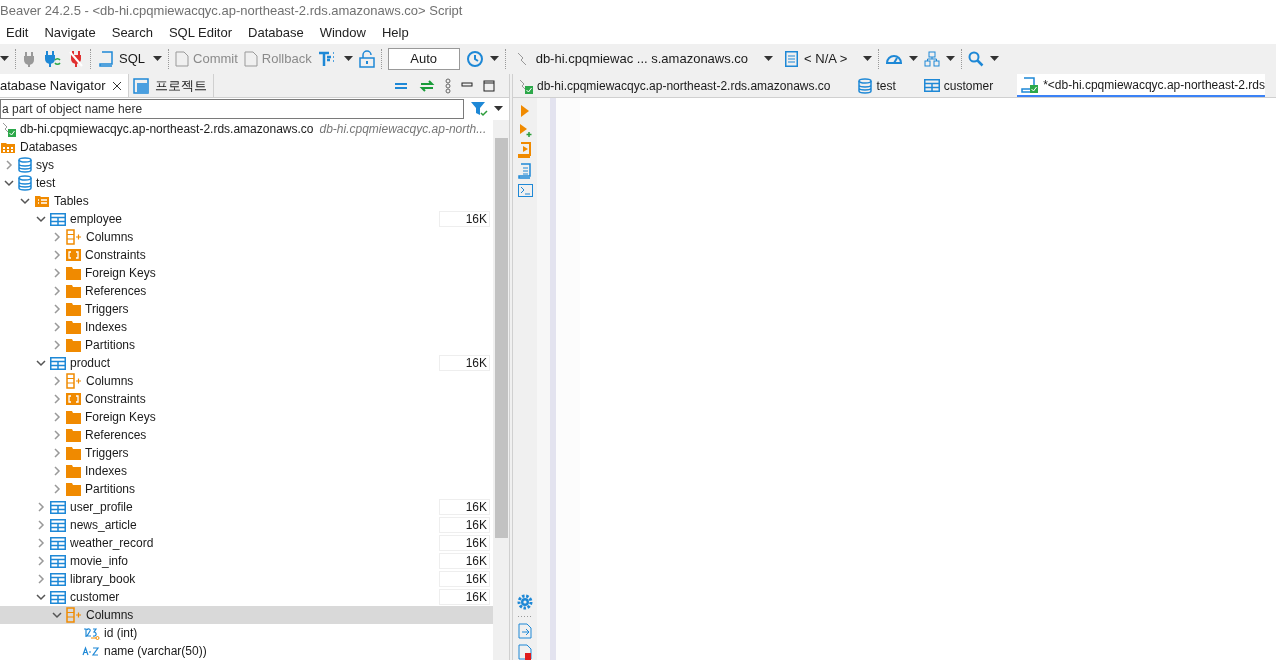  Describe the element at coordinates (116, 85) in the screenshot. I see `close-icon` at that location.